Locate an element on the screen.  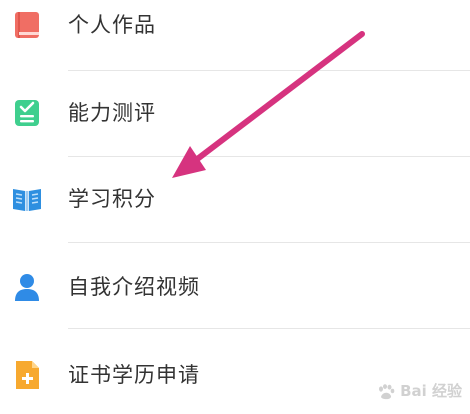
menu-item-label: 能力测评 is located at coordinates (112, 113).